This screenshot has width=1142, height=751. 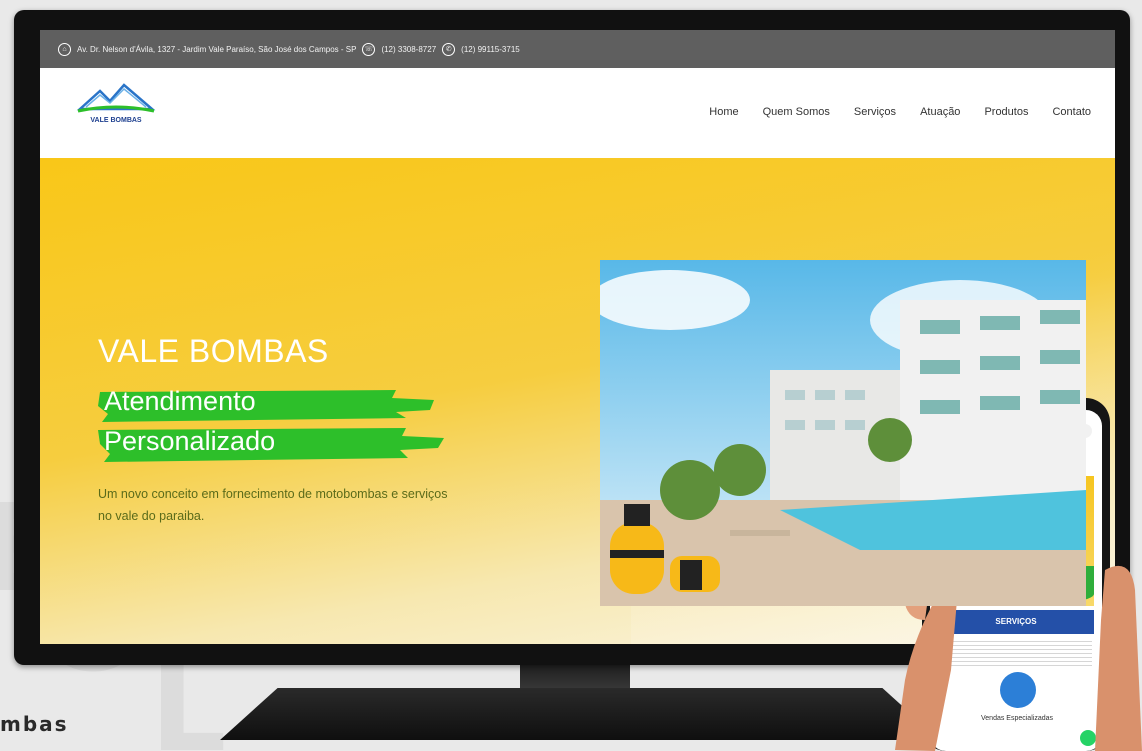 What do you see at coordinates (940, 112) in the screenshot?
I see `nav-atuacao: Atuação` at bounding box center [940, 112].